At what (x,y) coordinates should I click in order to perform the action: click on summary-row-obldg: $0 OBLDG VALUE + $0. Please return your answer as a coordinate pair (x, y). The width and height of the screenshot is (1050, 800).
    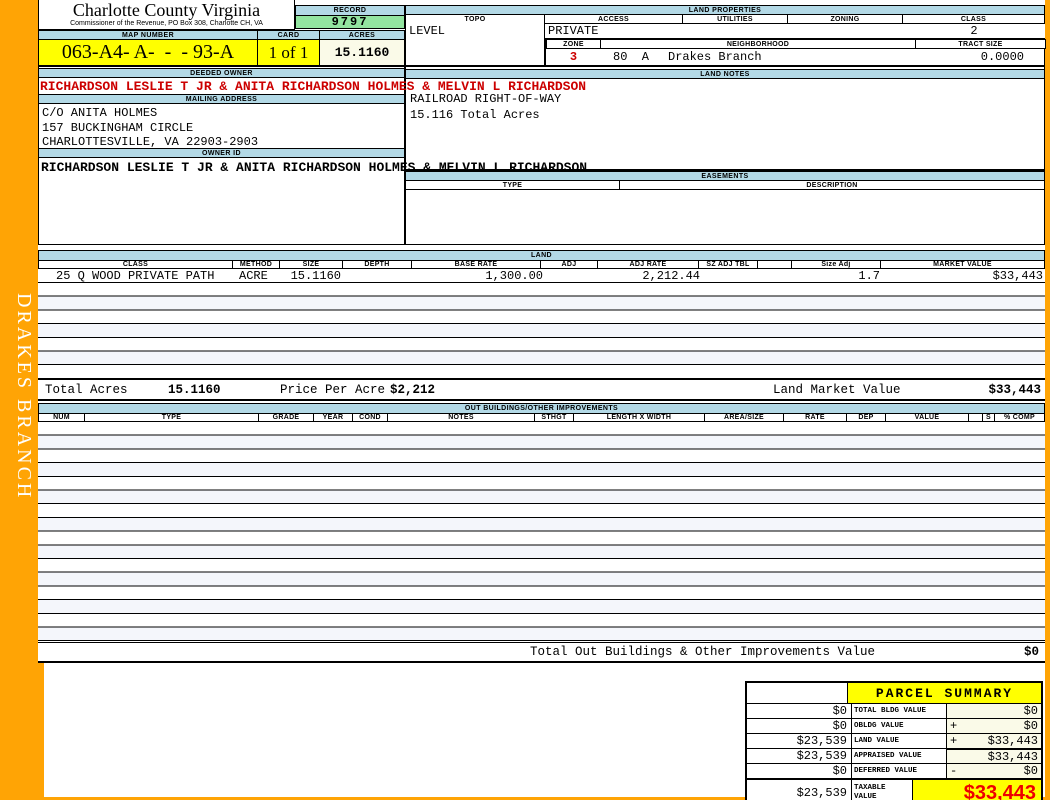
    Looking at the image, I should click on (894, 725).